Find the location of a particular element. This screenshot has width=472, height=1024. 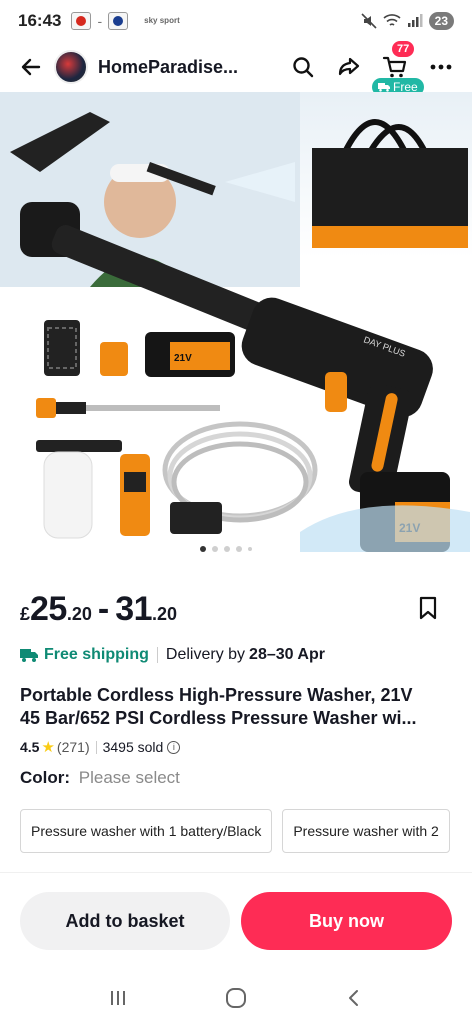

signal-icon is located at coordinates (415, 20).